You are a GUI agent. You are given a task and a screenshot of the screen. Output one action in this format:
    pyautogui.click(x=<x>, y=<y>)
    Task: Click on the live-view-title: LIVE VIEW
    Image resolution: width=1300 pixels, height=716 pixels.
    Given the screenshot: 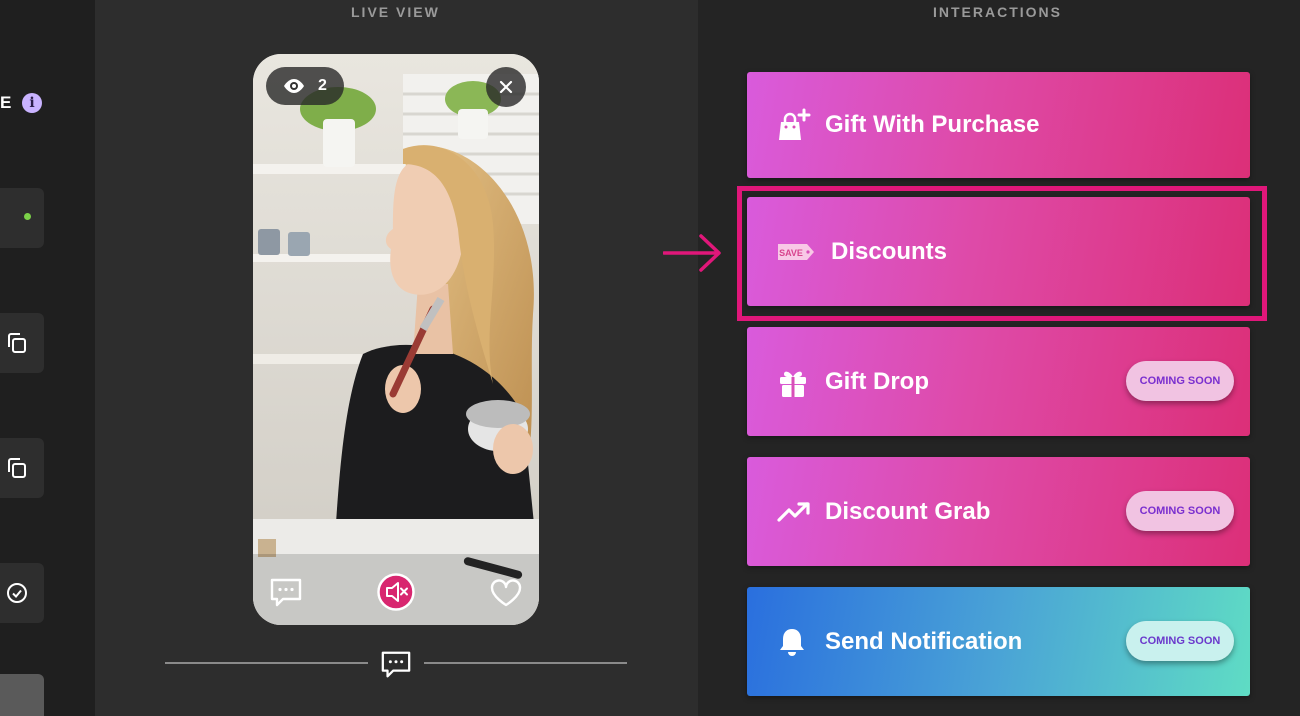 What is the action you would take?
    pyautogui.click(x=395, y=12)
    